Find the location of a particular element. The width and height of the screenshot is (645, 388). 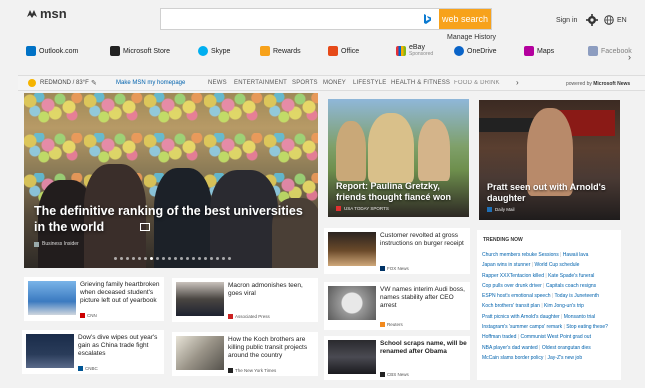

source-name: Business Insider is located at coordinates (60, 244).